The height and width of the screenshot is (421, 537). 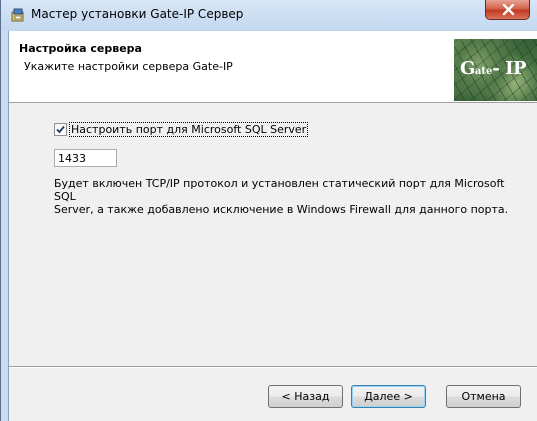 I want to click on logo-letter: G, so click(x=467, y=68).